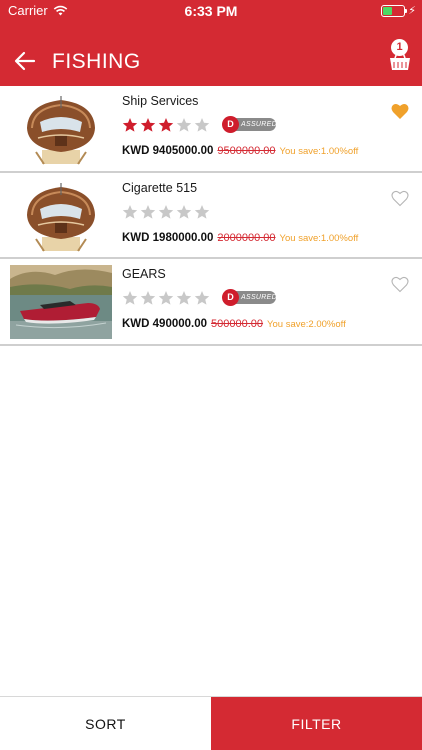 The width and height of the screenshot is (422, 750). What do you see at coordinates (159, 188) in the screenshot?
I see `product-name: Cigarette 515` at bounding box center [159, 188].